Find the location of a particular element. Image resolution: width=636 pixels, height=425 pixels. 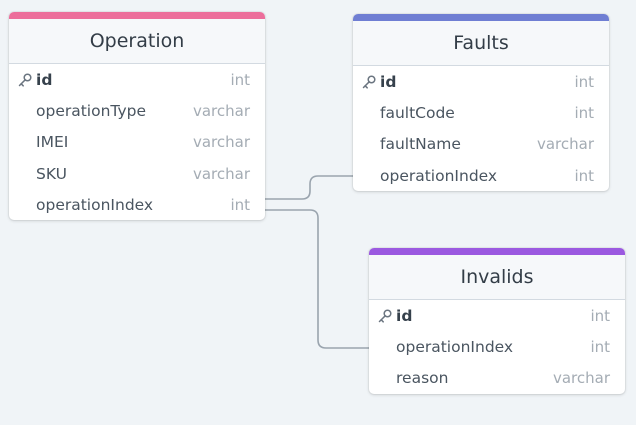

table-title: Invalids is located at coordinates (497, 277).